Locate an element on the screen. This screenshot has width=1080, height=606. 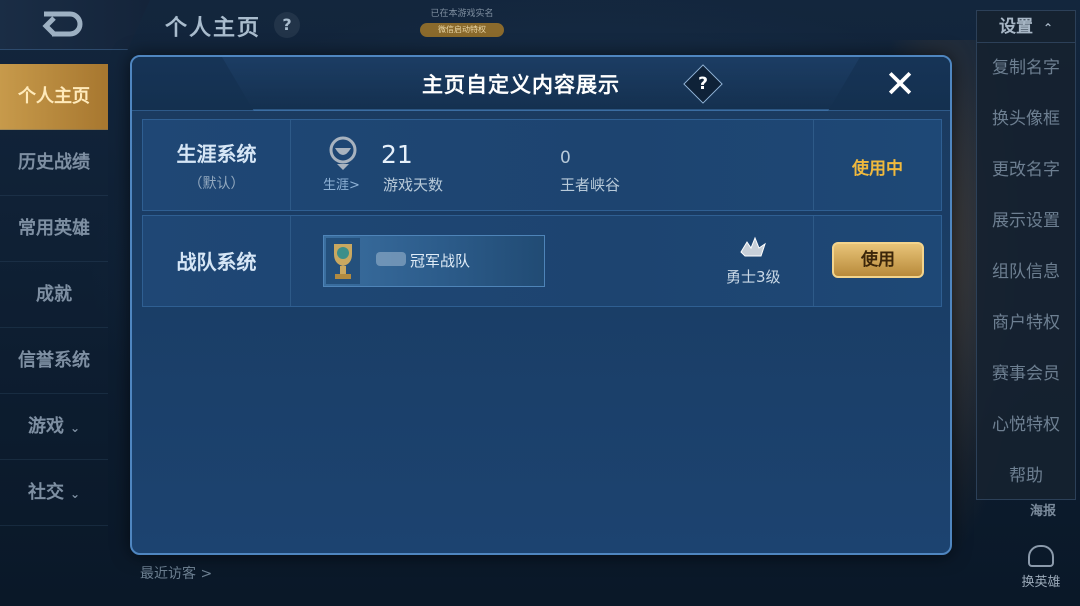
realname-text: 已在本游戏实名 is located at coordinates (462, 14).